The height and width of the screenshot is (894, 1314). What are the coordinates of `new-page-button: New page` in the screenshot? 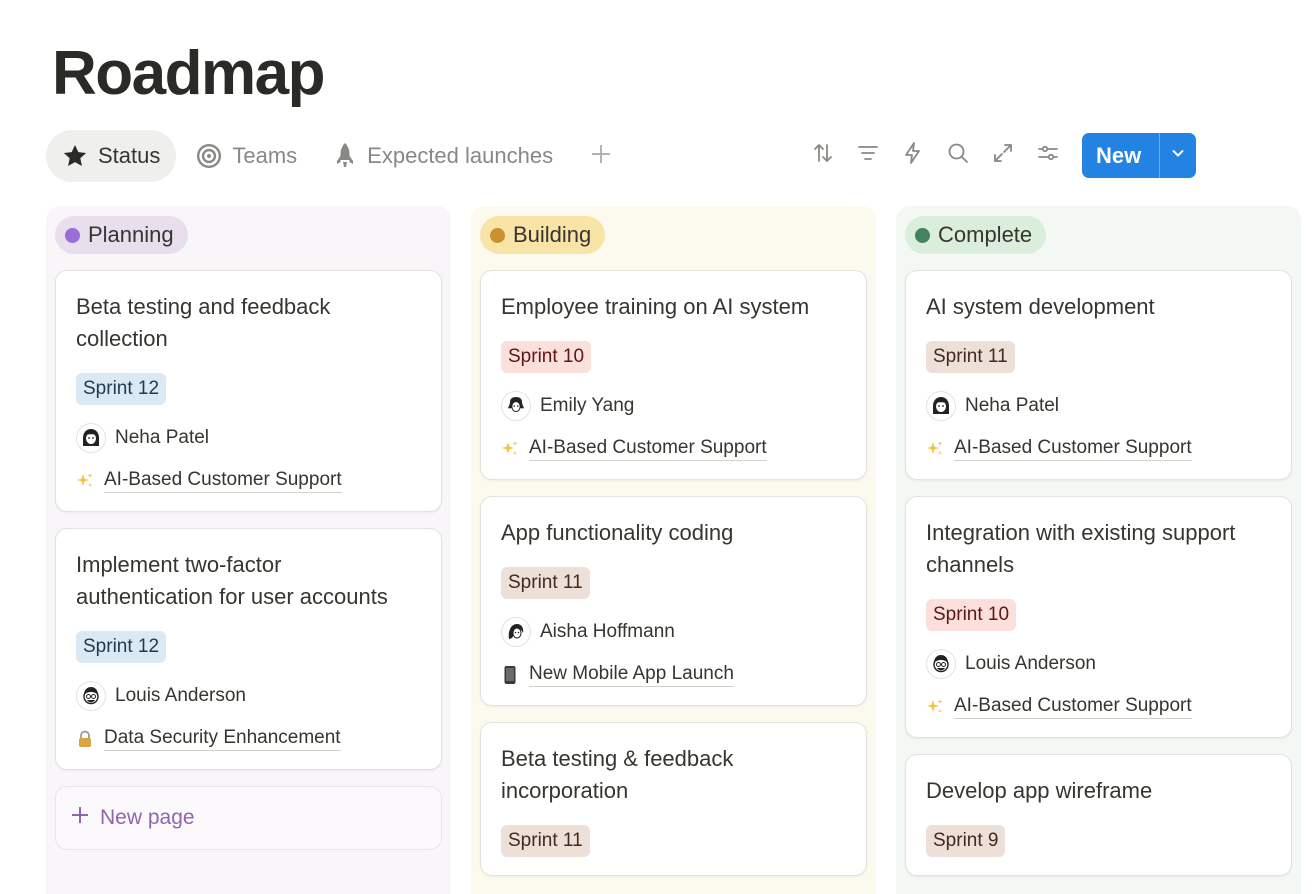 It's located at (248, 818).